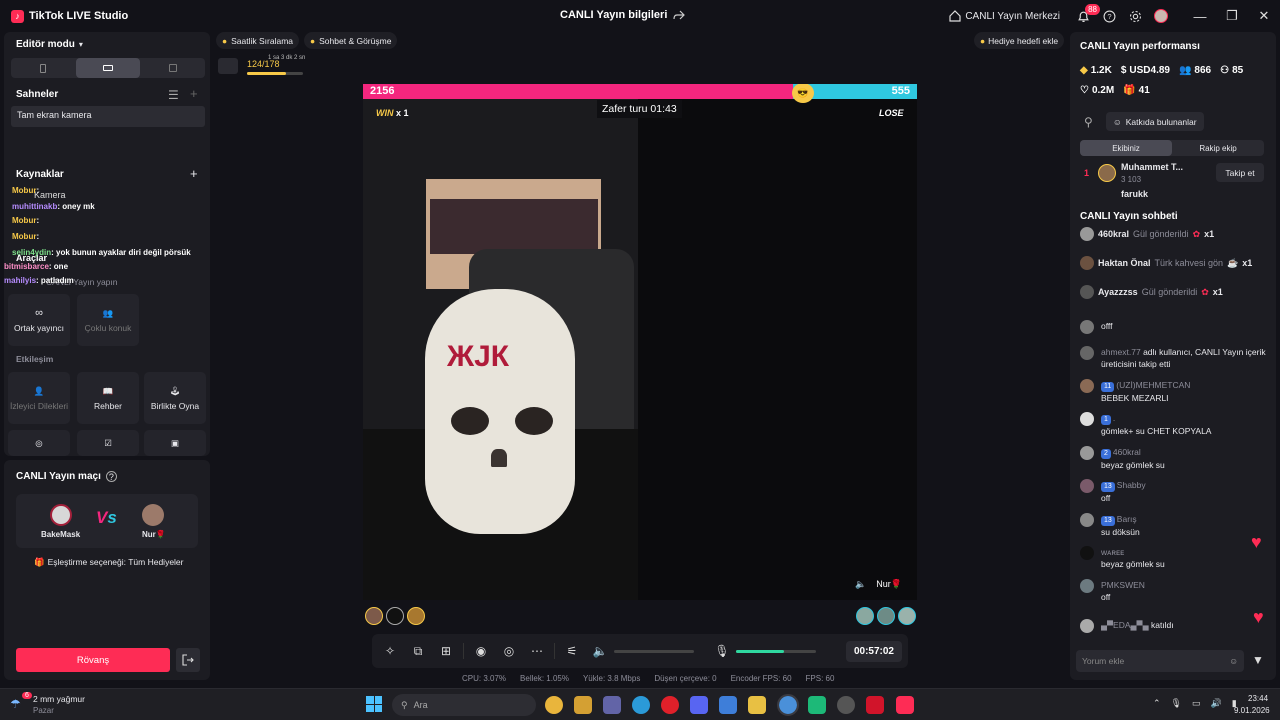  What do you see at coordinates (1233, 262) in the screenshot?
I see `coffee-icon: ☕` at bounding box center [1233, 262].